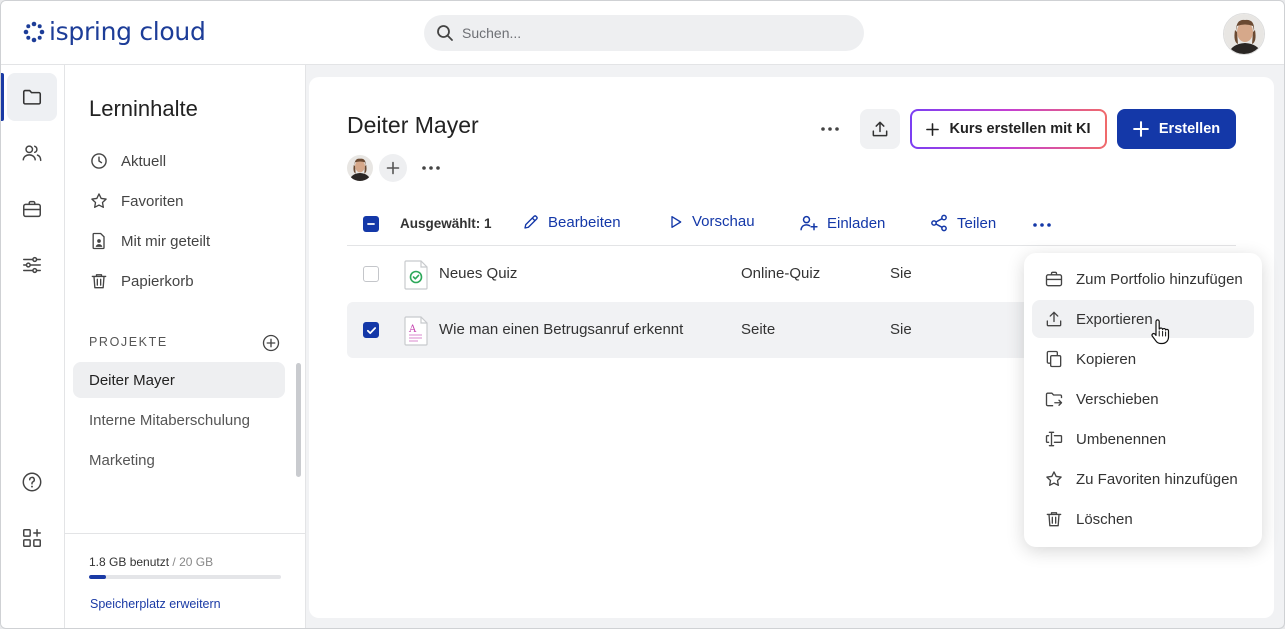 This screenshot has height=629, width=1285. Describe the element at coordinates (1143, 279) in the screenshot. I see `menu-item-add-to-portfolio: Zum Portfolio hinzufügen` at that location.